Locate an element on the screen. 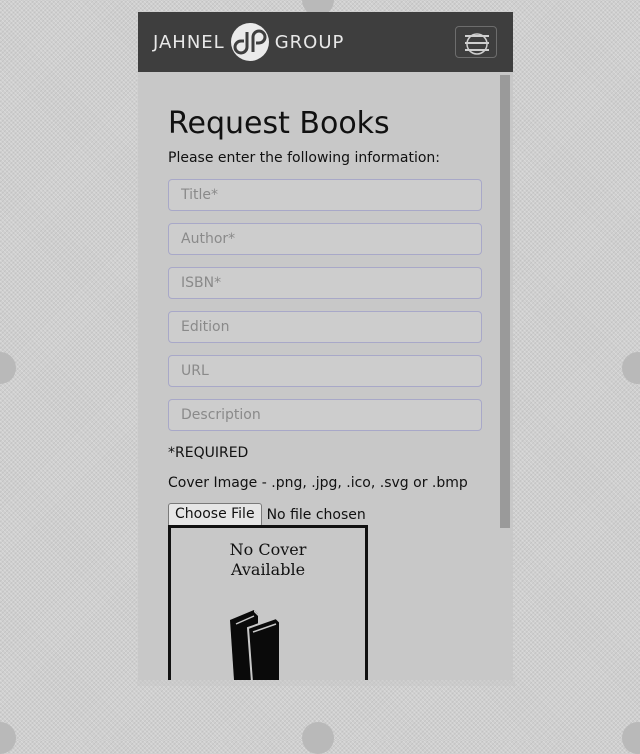  navbar: JAHNEL GROUP is located at coordinates (325, 42).